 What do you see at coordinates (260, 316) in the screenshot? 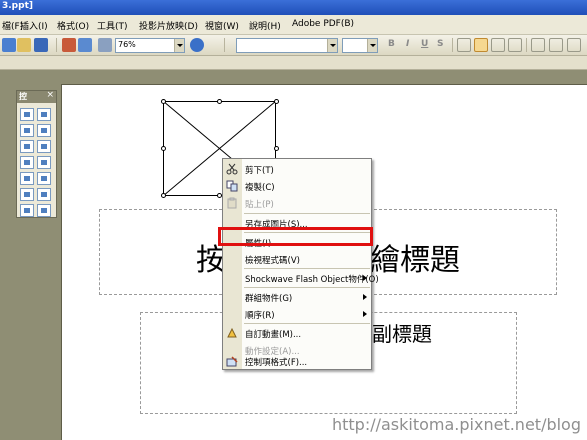
I see `menu-item-label: 順序(R)` at bounding box center [260, 316].